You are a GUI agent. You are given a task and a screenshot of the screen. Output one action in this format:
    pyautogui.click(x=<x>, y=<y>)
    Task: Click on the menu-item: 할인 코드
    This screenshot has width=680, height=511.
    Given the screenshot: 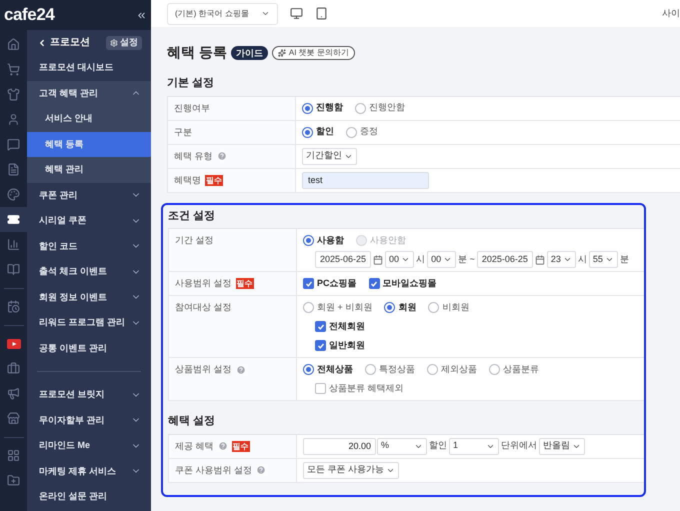 What is the action you would take?
    pyautogui.click(x=89, y=246)
    